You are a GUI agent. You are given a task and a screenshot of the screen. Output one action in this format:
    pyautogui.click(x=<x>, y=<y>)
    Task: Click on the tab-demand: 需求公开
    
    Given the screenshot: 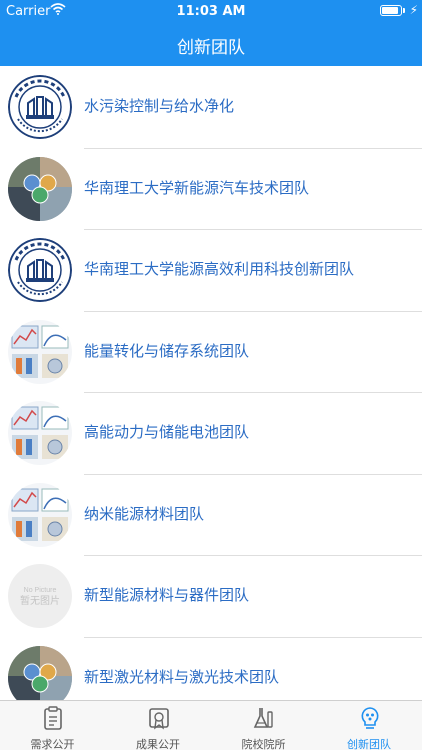 What is the action you would take?
    pyautogui.click(x=52, y=726)
    